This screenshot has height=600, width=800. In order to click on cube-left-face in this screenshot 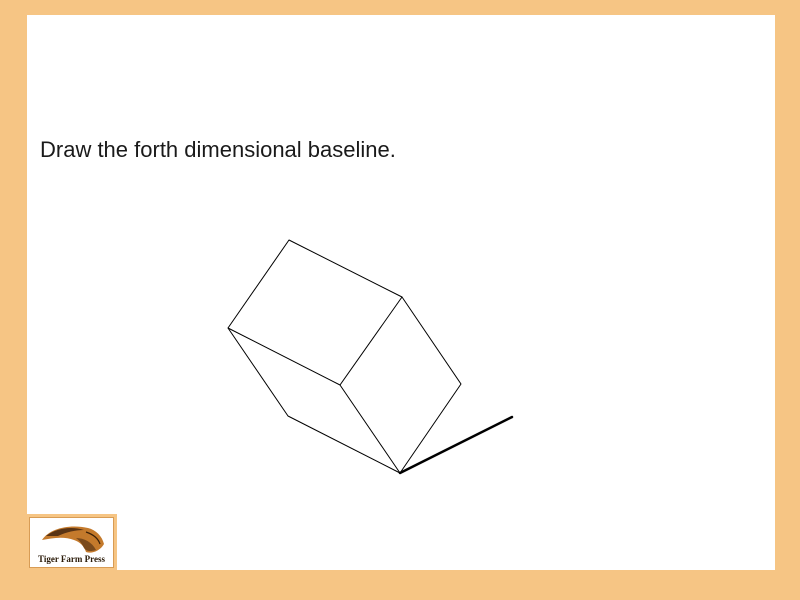, I will do `click(314, 400)`.